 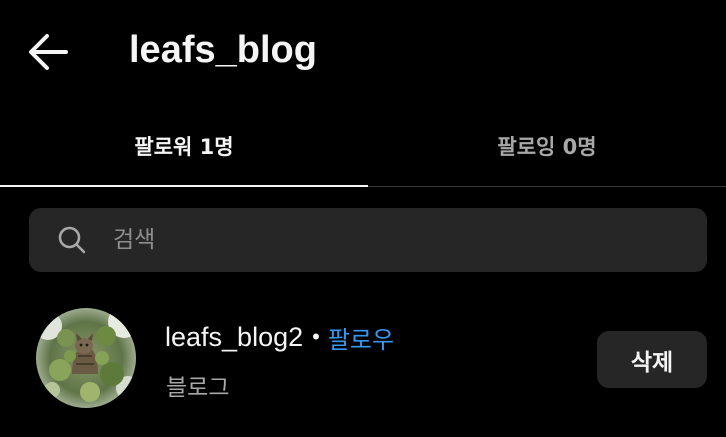 I want to click on avatar-image, so click(x=86, y=358).